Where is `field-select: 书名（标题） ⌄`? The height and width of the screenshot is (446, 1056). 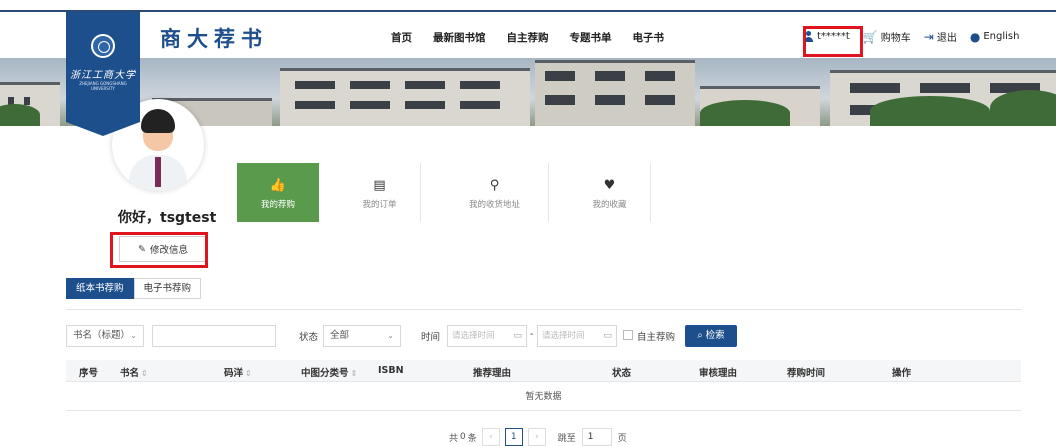 field-select: 书名（标题） ⌄ is located at coordinates (105, 336).